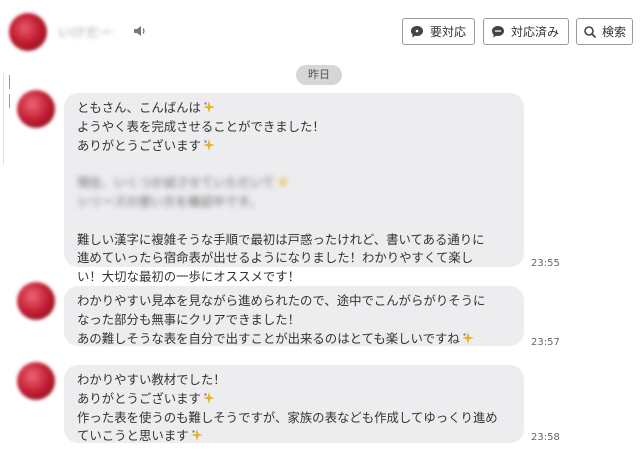 The image size is (640, 471). What do you see at coordinates (614, 32) in the screenshot?
I see `search-label: 検索` at bounding box center [614, 32].